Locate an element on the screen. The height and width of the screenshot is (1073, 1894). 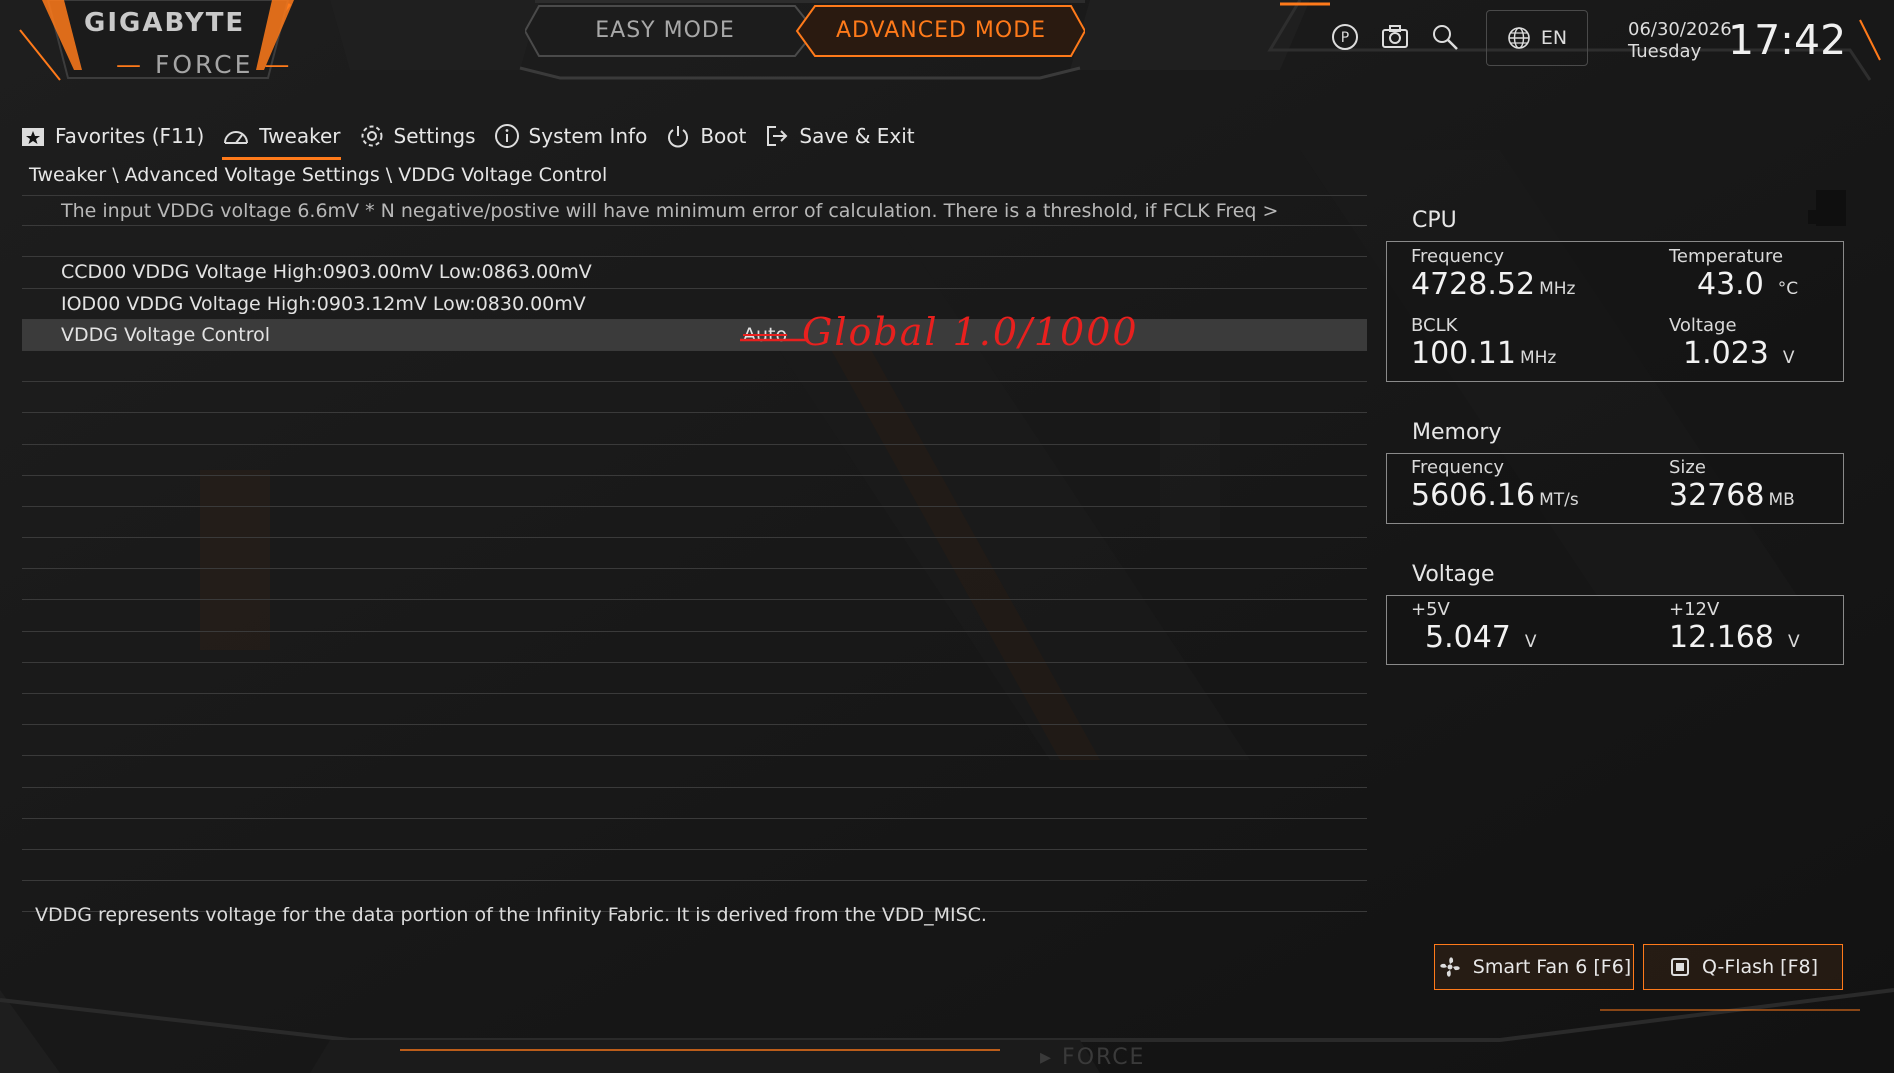
svg-text: P is located at coordinates (1345, 38).